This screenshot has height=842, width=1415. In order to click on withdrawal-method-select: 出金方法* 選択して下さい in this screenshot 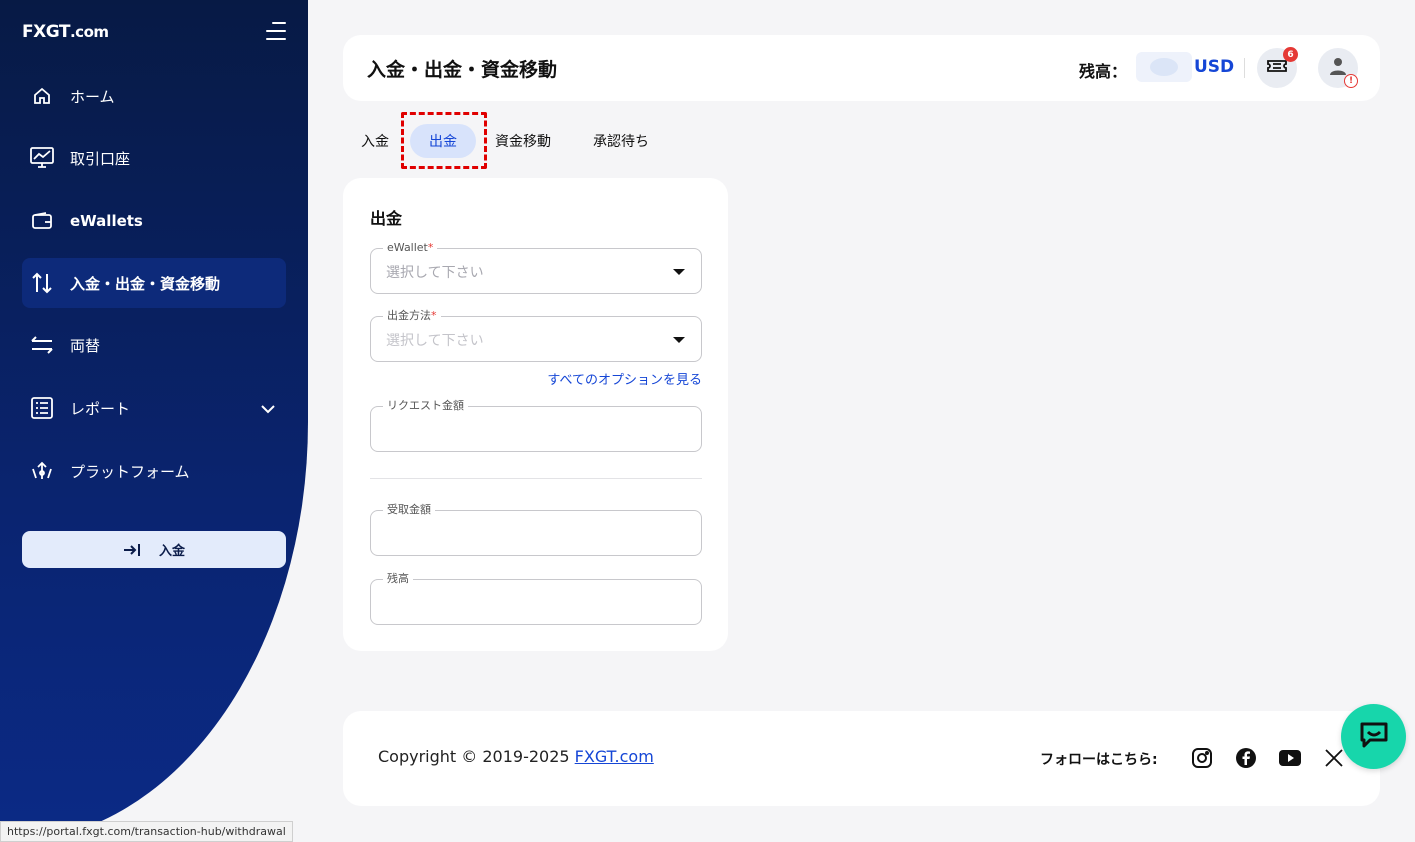, I will do `click(536, 335)`.